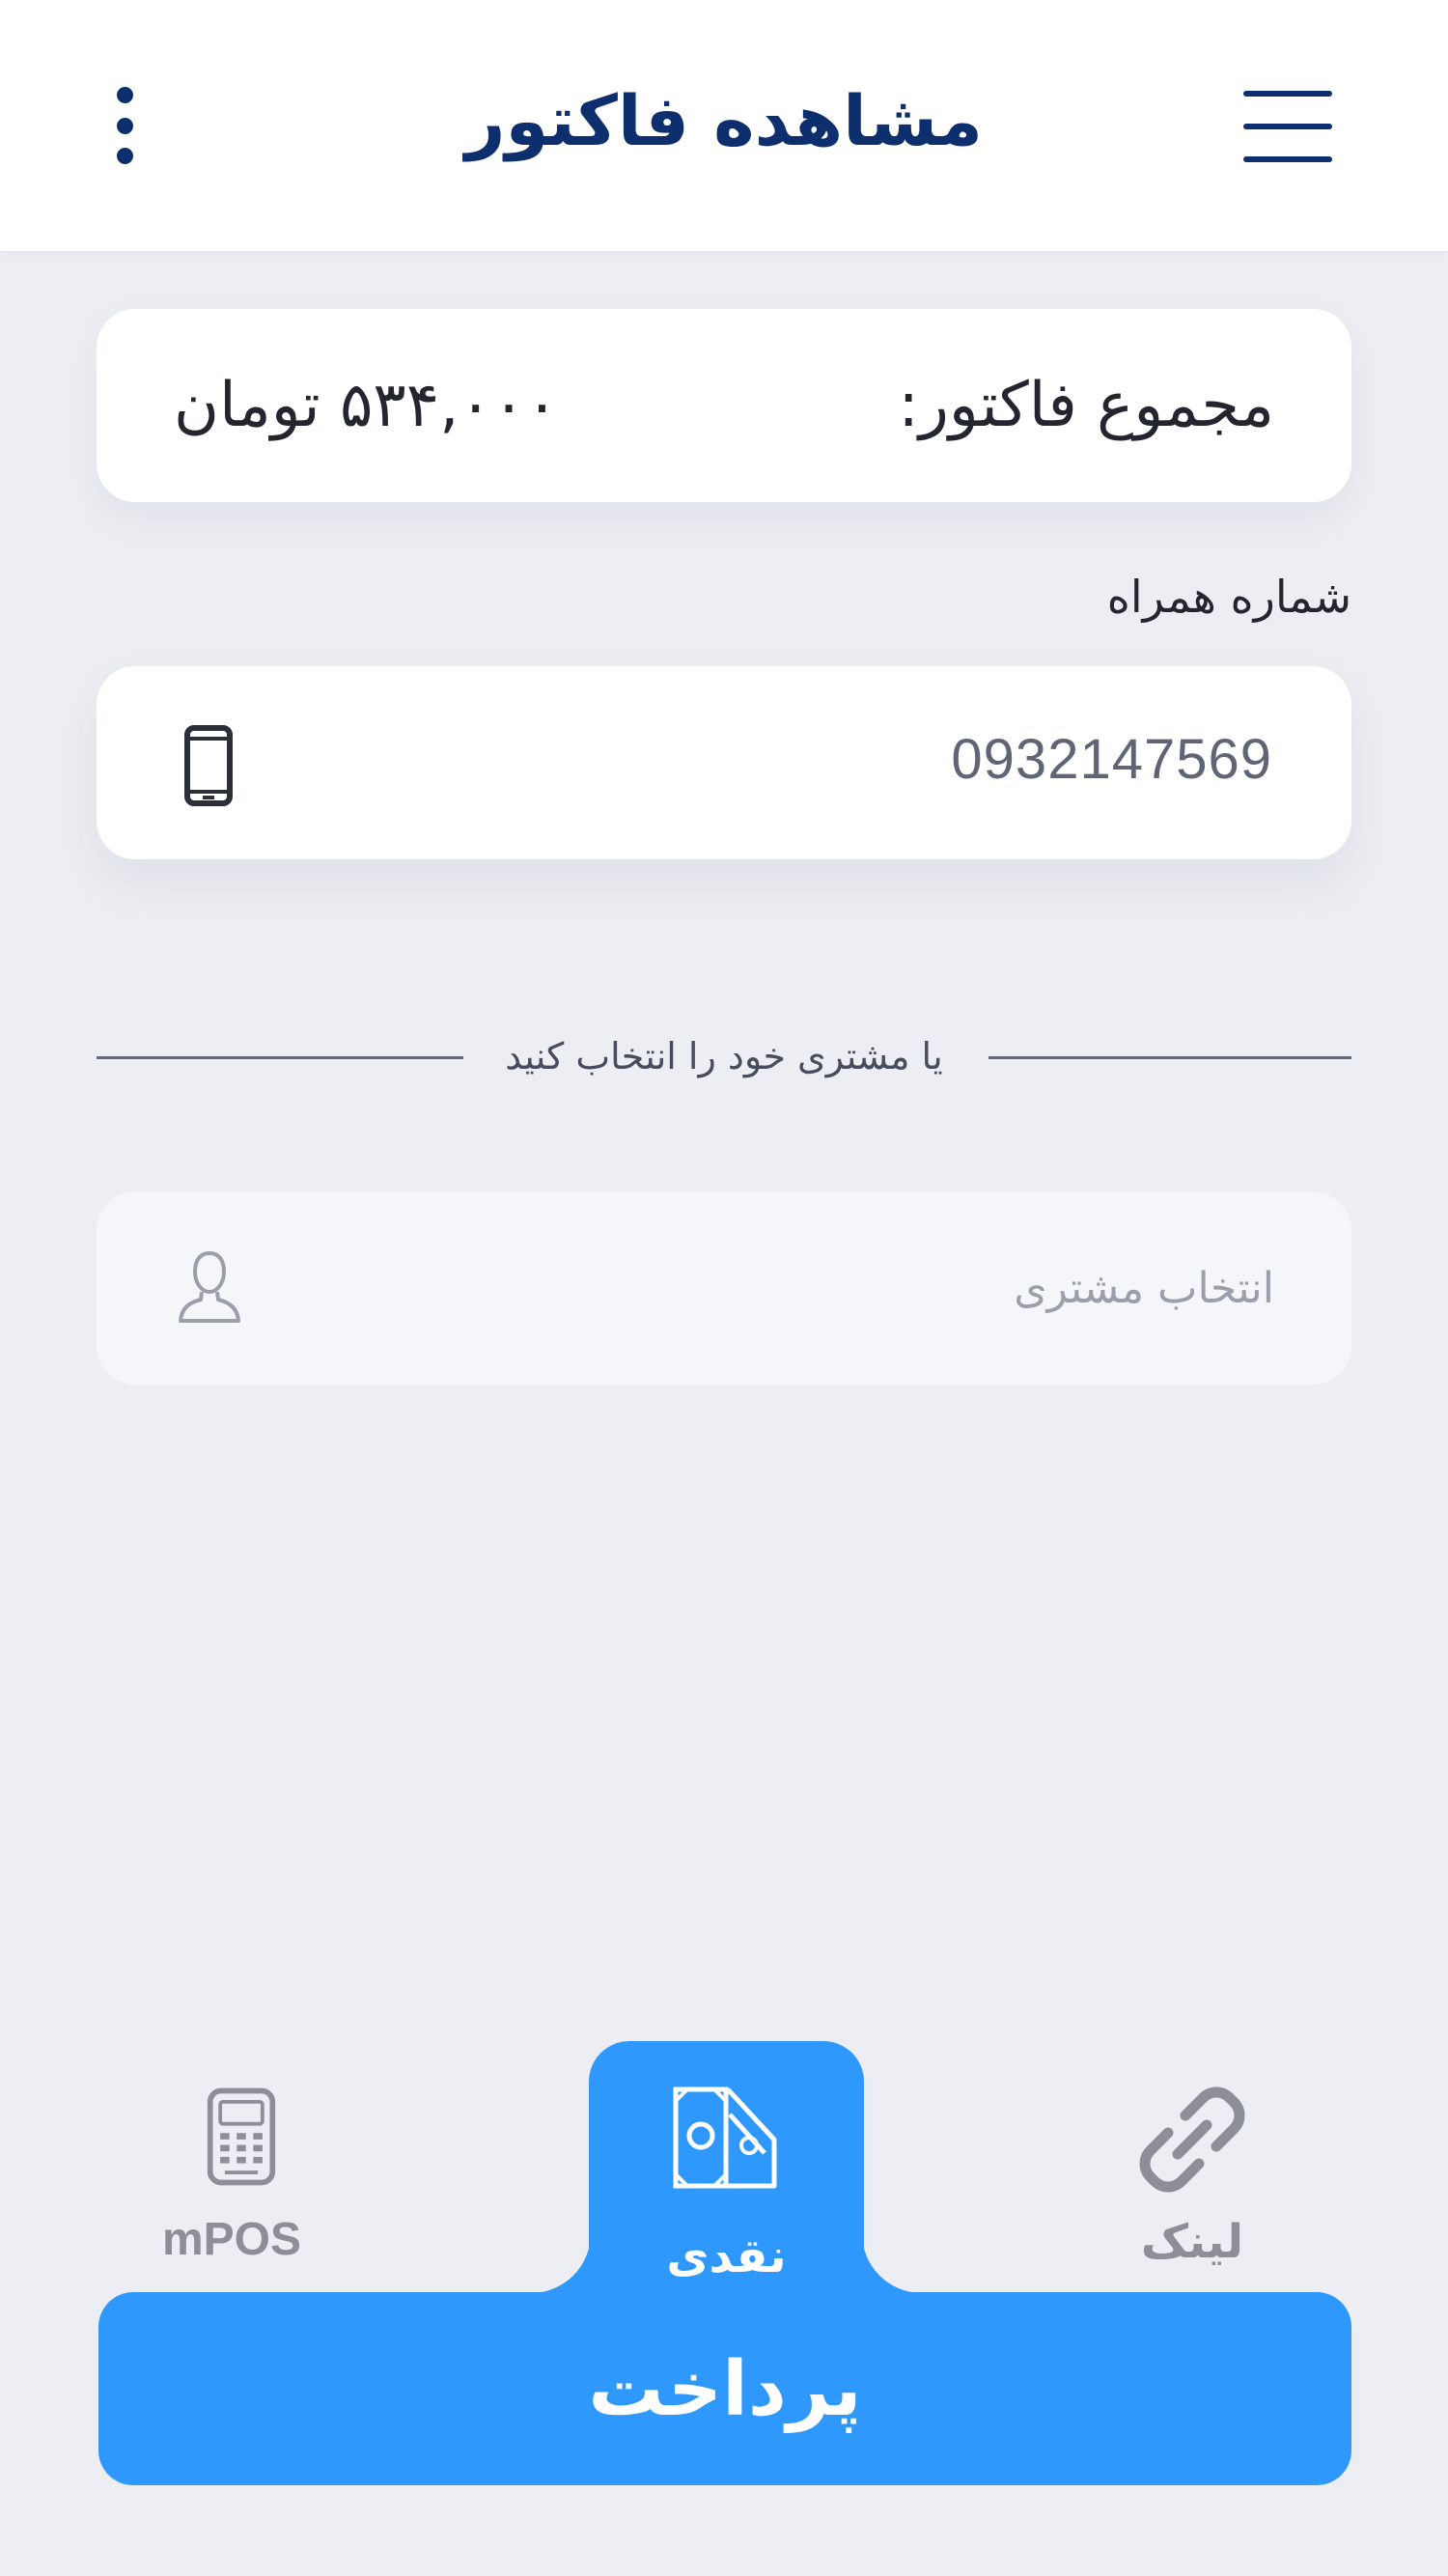 Image resolution: width=1448 pixels, height=2576 pixels. I want to click on cash-tab-notch-left, so click(561, 2263).